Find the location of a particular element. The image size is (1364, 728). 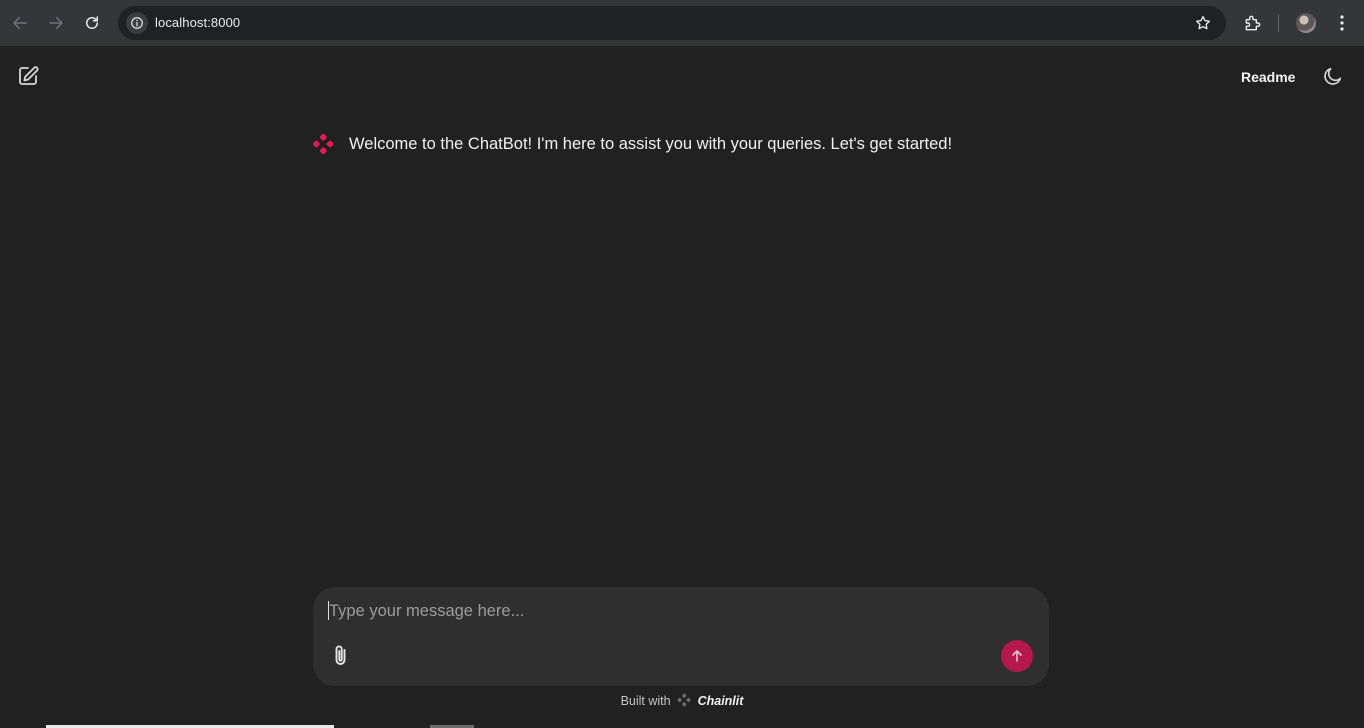

site-info-icon is located at coordinates (137, 23).